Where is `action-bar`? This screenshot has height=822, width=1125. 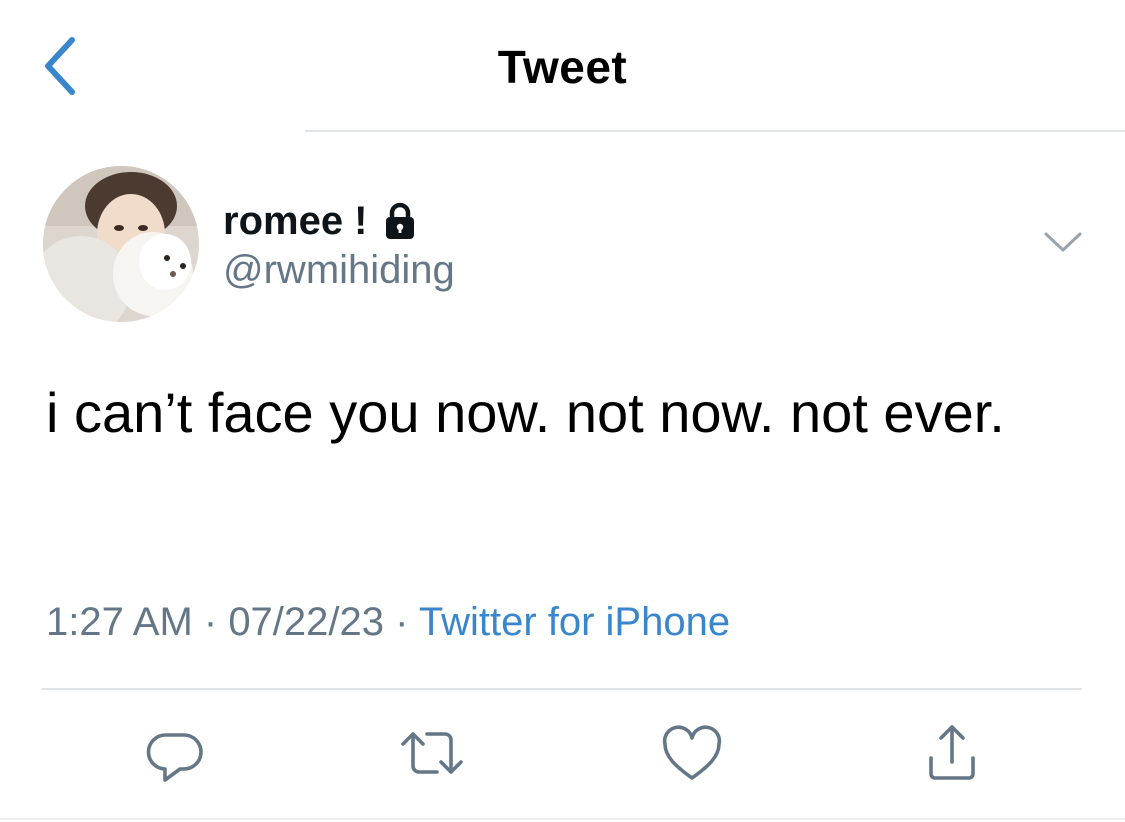
action-bar is located at coordinates (562, 758).